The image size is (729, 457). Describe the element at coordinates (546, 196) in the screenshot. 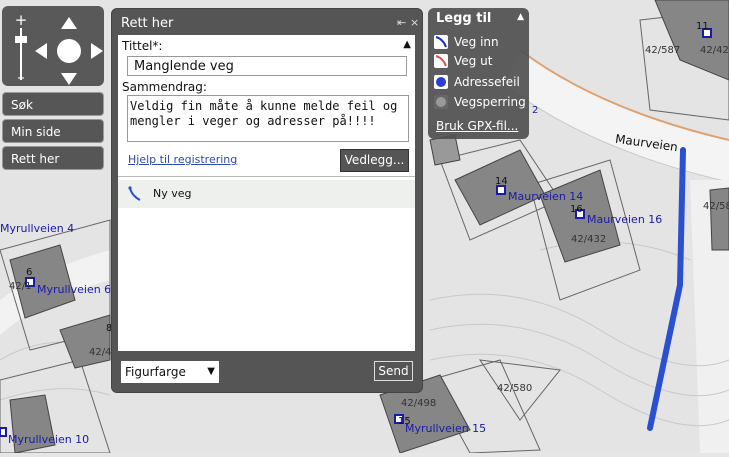

I see `address-label: Maurveien 14` at that location.